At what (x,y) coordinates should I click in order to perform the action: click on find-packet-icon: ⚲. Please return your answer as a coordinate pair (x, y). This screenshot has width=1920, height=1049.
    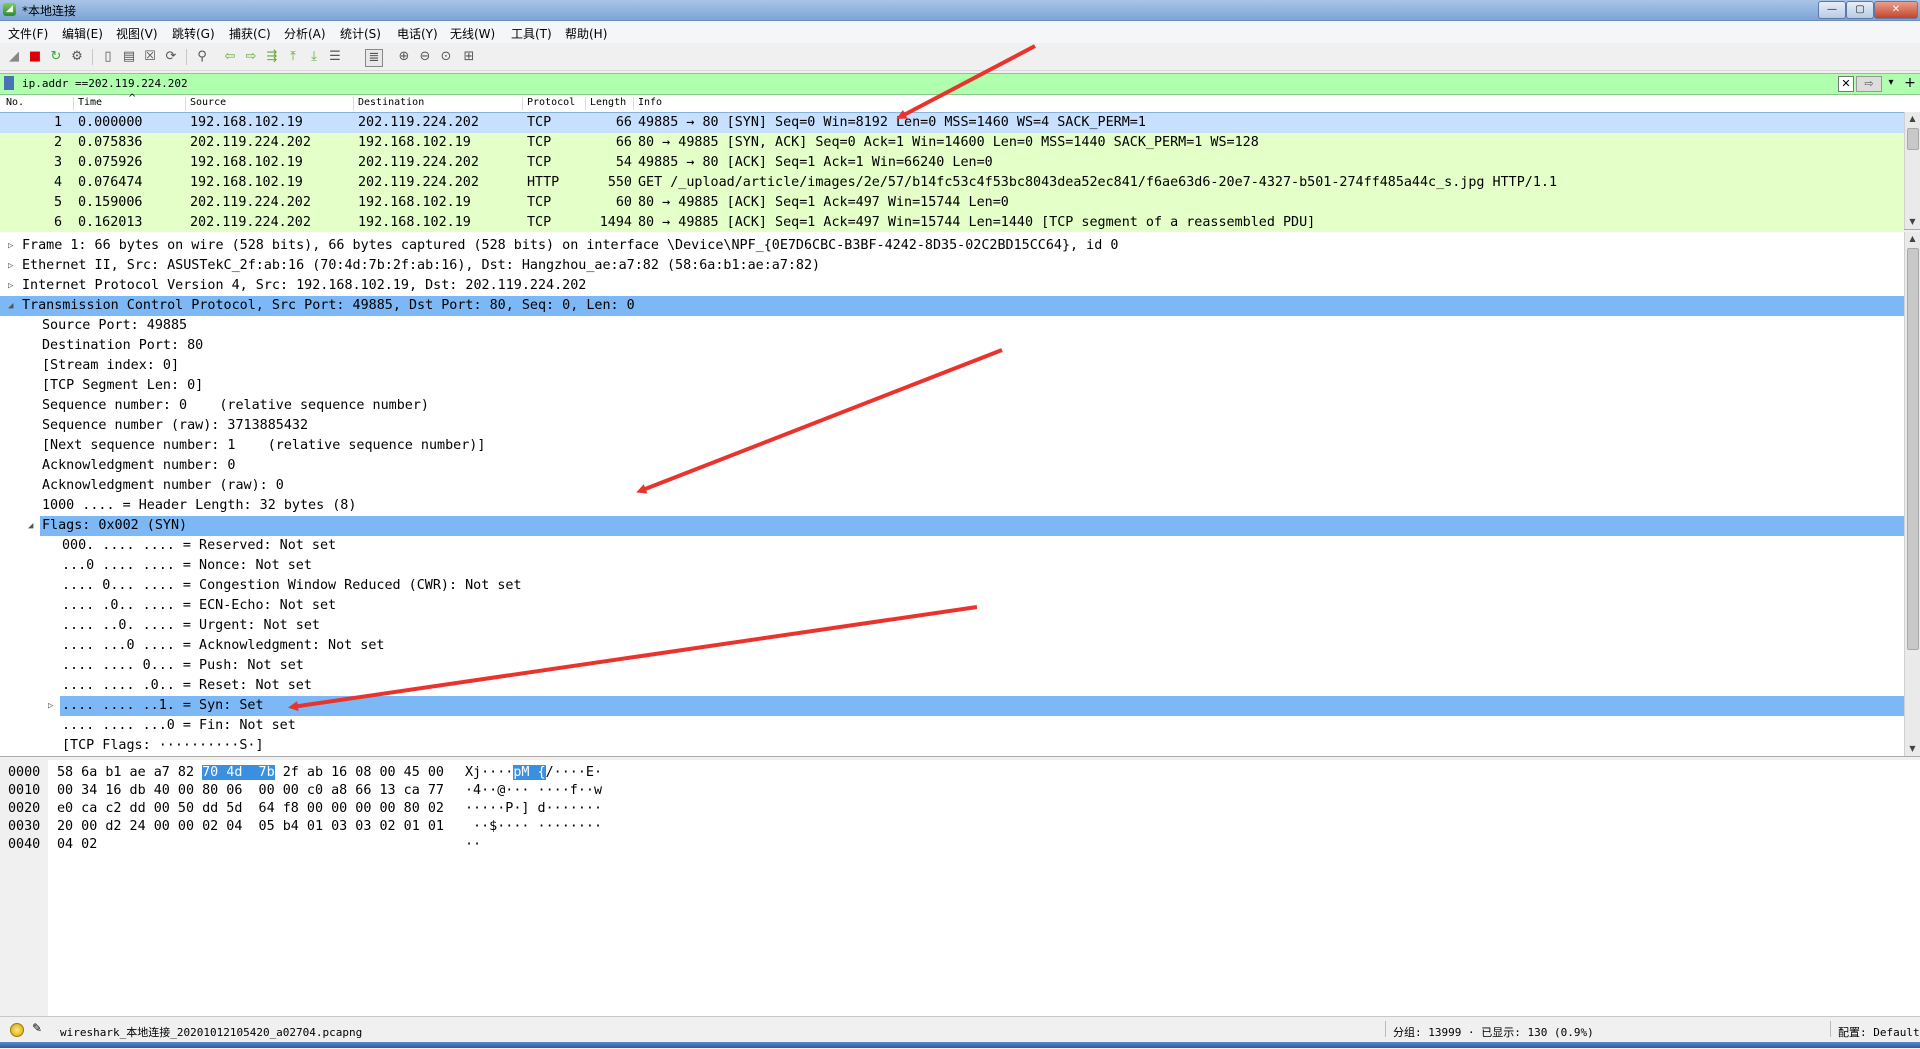
    Looking at the image, I should click on (202, 57).